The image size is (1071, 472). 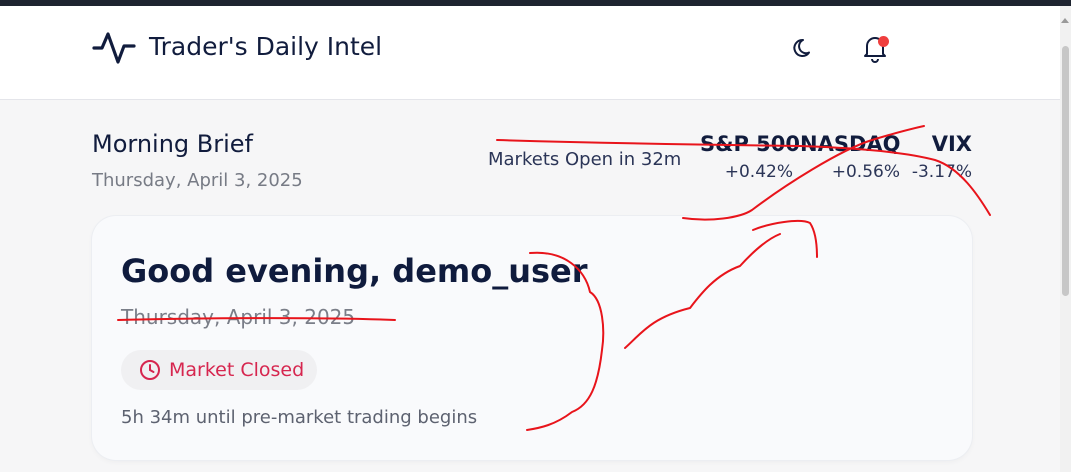 I want to click on index-nasdaq: NASDAQ +0.56%, so click(x=850, y=157).